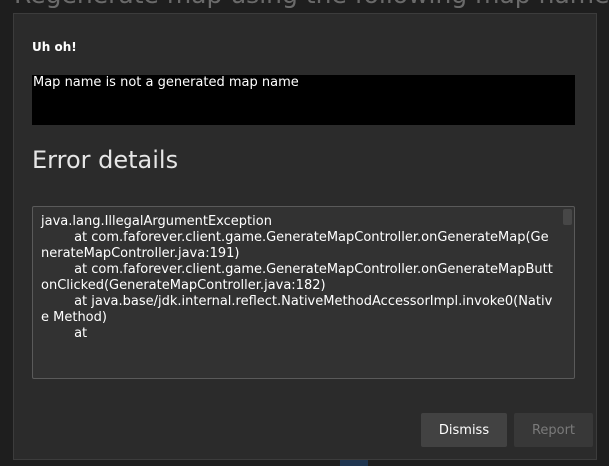 The width and height of the screenshot is (609, 466). Describe the element at coordinates (553, 430) in the screenshot. I see `report-button: Report` at that location.